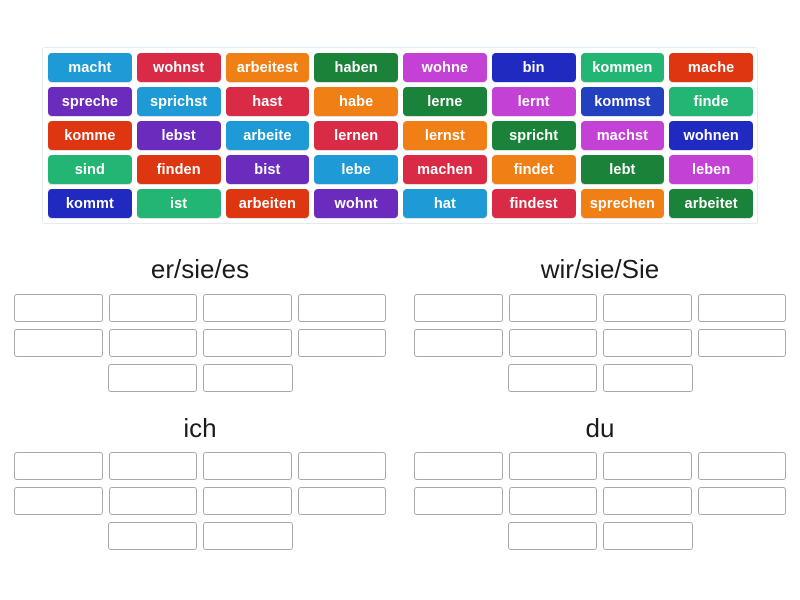  What do you see at coordinates (622, 135) in the screenshot?
I see `word-tile: machst` at bounding box center [622, 135].